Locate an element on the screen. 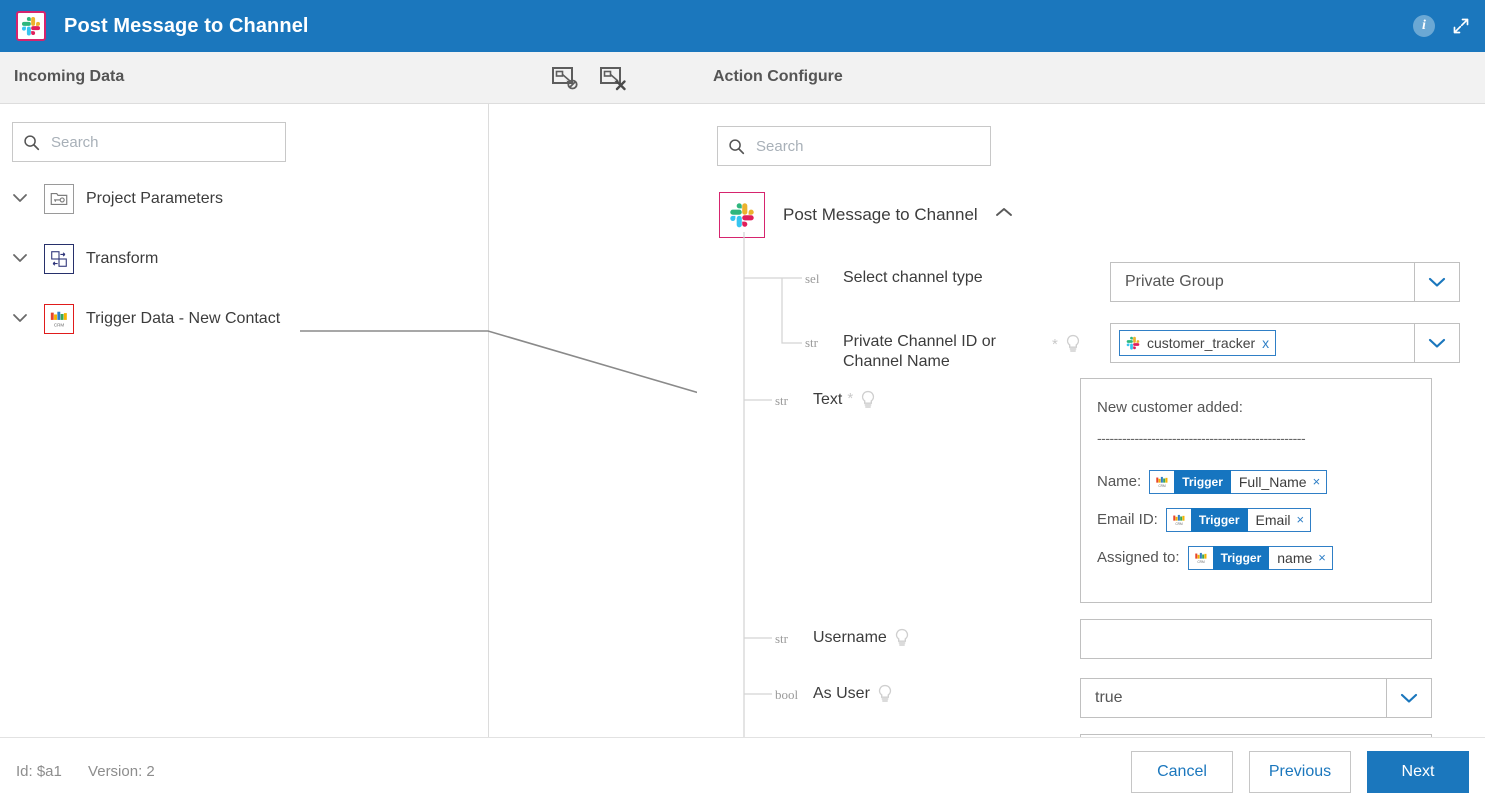 This screenshot has height=805, width=1485. channel-chip: customer_tracker x is located at coordinates (1198, 343).